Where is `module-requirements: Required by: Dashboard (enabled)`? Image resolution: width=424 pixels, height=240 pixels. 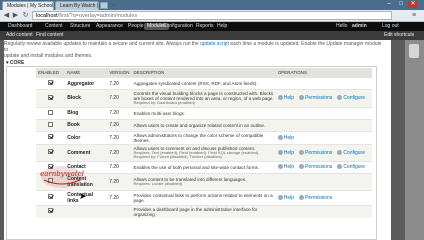
module-requirements: Required by: Dashboard (enabled) is located at coordinates (164, 102).